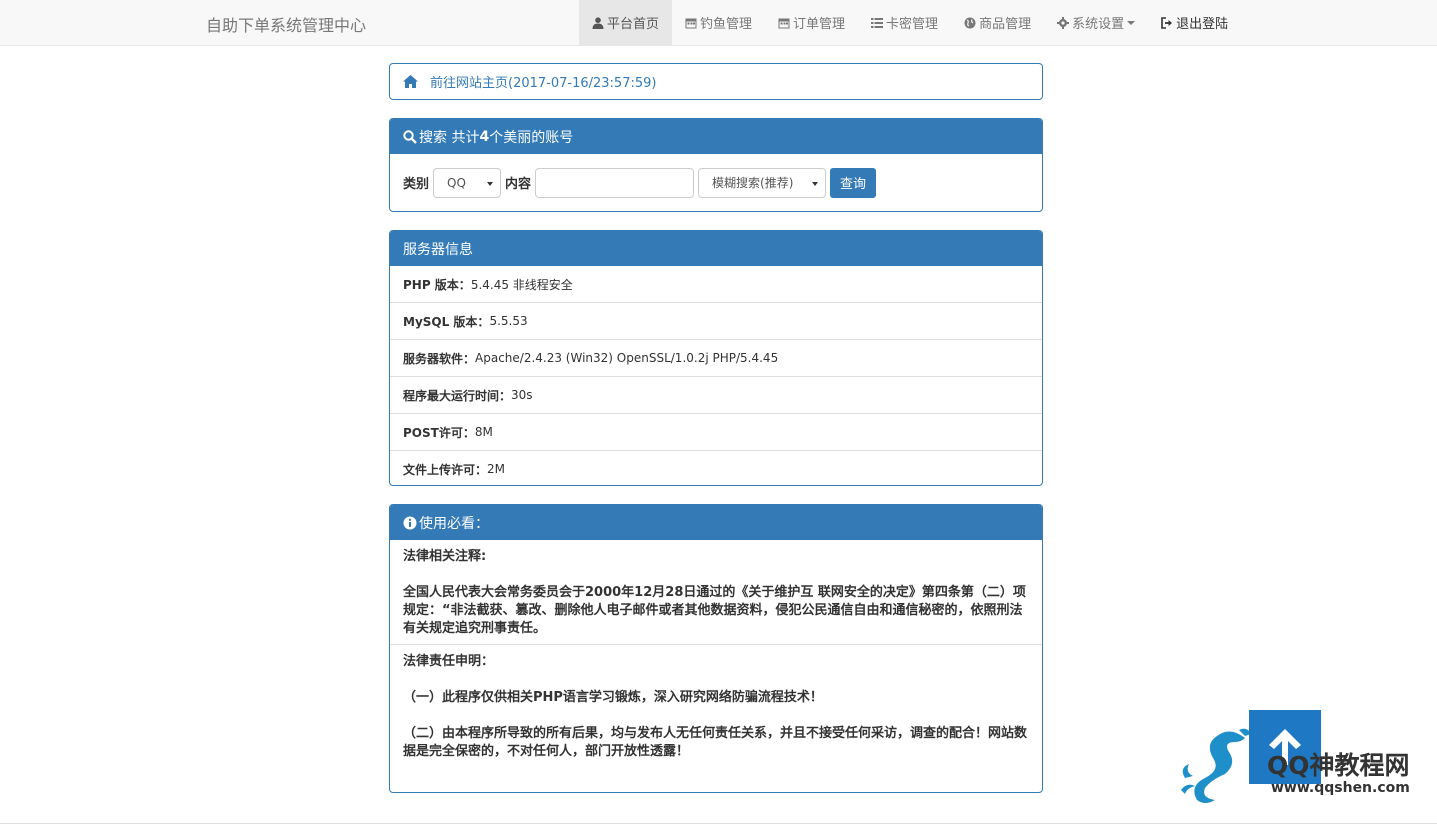 The image size is (1437, 825). What do you see at coordinates (496, 469) in the screenshot?
I see `info-value: 2M` at bounding box center [496, 469].